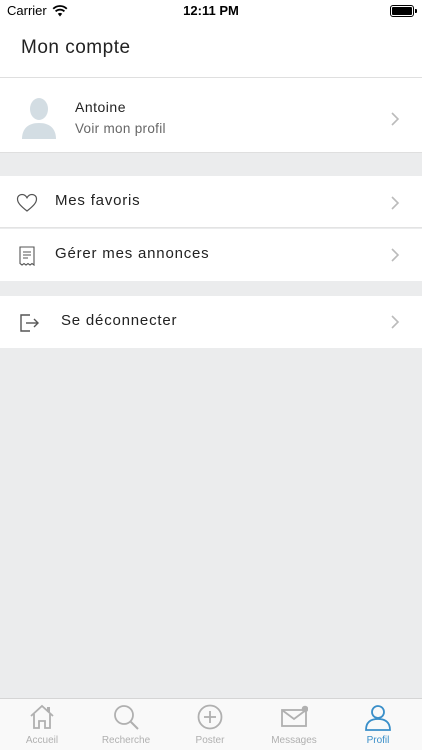 This screenshot has width=422, height=750. I want to click on tab-bar: Accueil Recherche Poster Messages Profil, so click(211, 724).